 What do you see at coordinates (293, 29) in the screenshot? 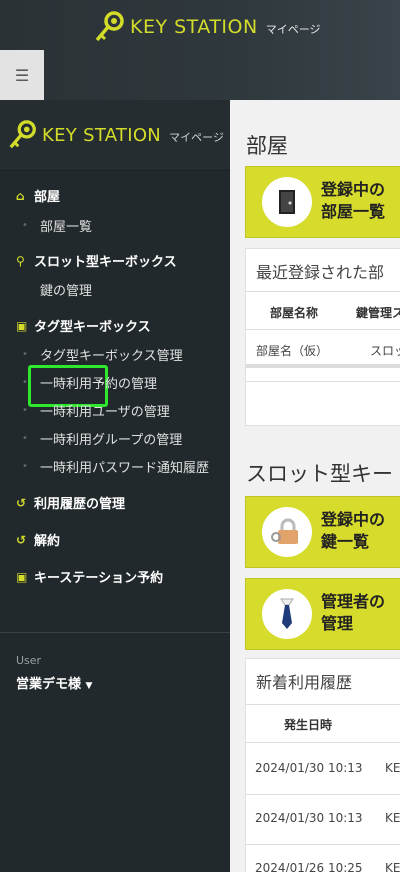
I see `brand-subtitle: マイページ` at bounding box center [293, 29].